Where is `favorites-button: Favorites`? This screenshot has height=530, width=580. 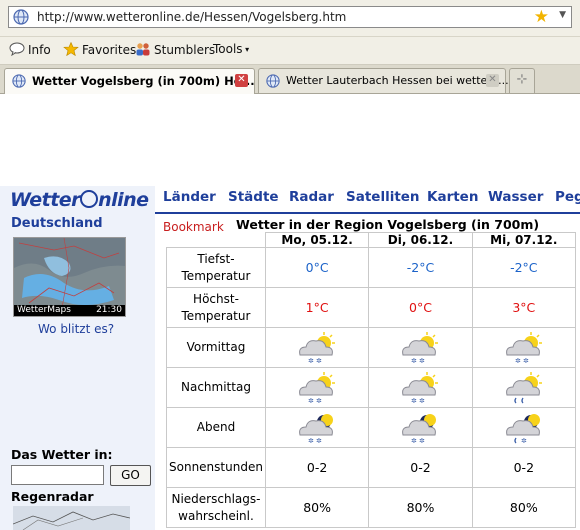 favorites-button: Favorites is located at coordinates (99, 49).